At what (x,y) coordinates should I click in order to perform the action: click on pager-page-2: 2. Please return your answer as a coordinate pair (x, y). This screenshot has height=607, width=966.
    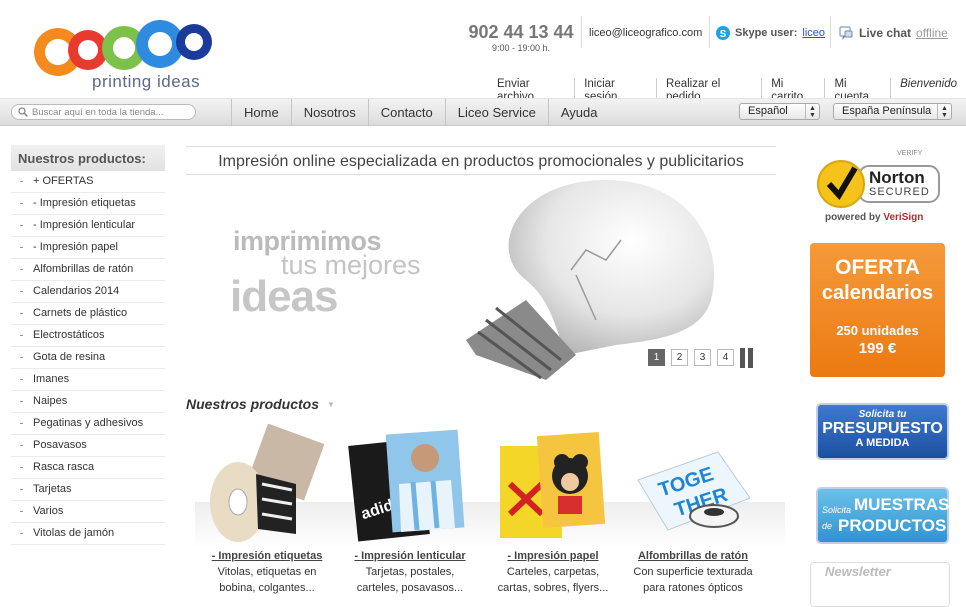
    Looking at the image, I should click on (679, 357).